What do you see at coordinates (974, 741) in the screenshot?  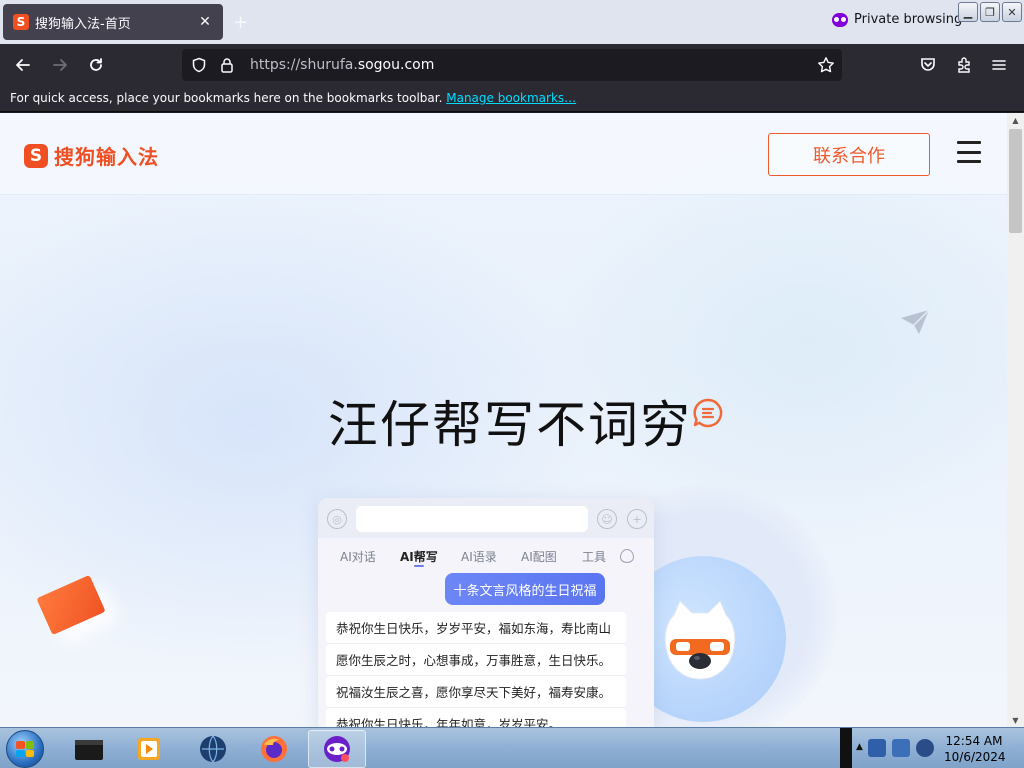 I see `clock-time: 12:54 AM` at bounding box center [974, 741].